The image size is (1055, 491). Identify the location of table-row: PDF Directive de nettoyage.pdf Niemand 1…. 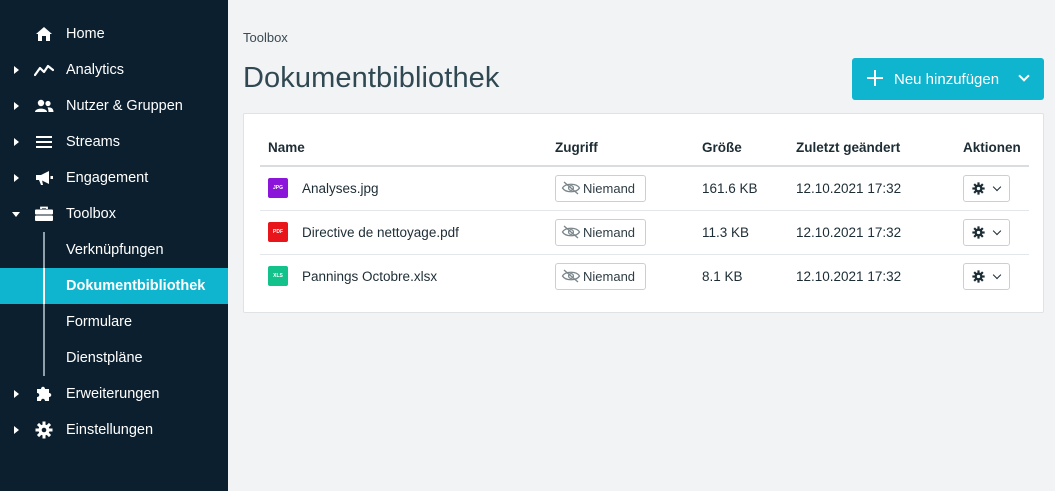
(644, 232).